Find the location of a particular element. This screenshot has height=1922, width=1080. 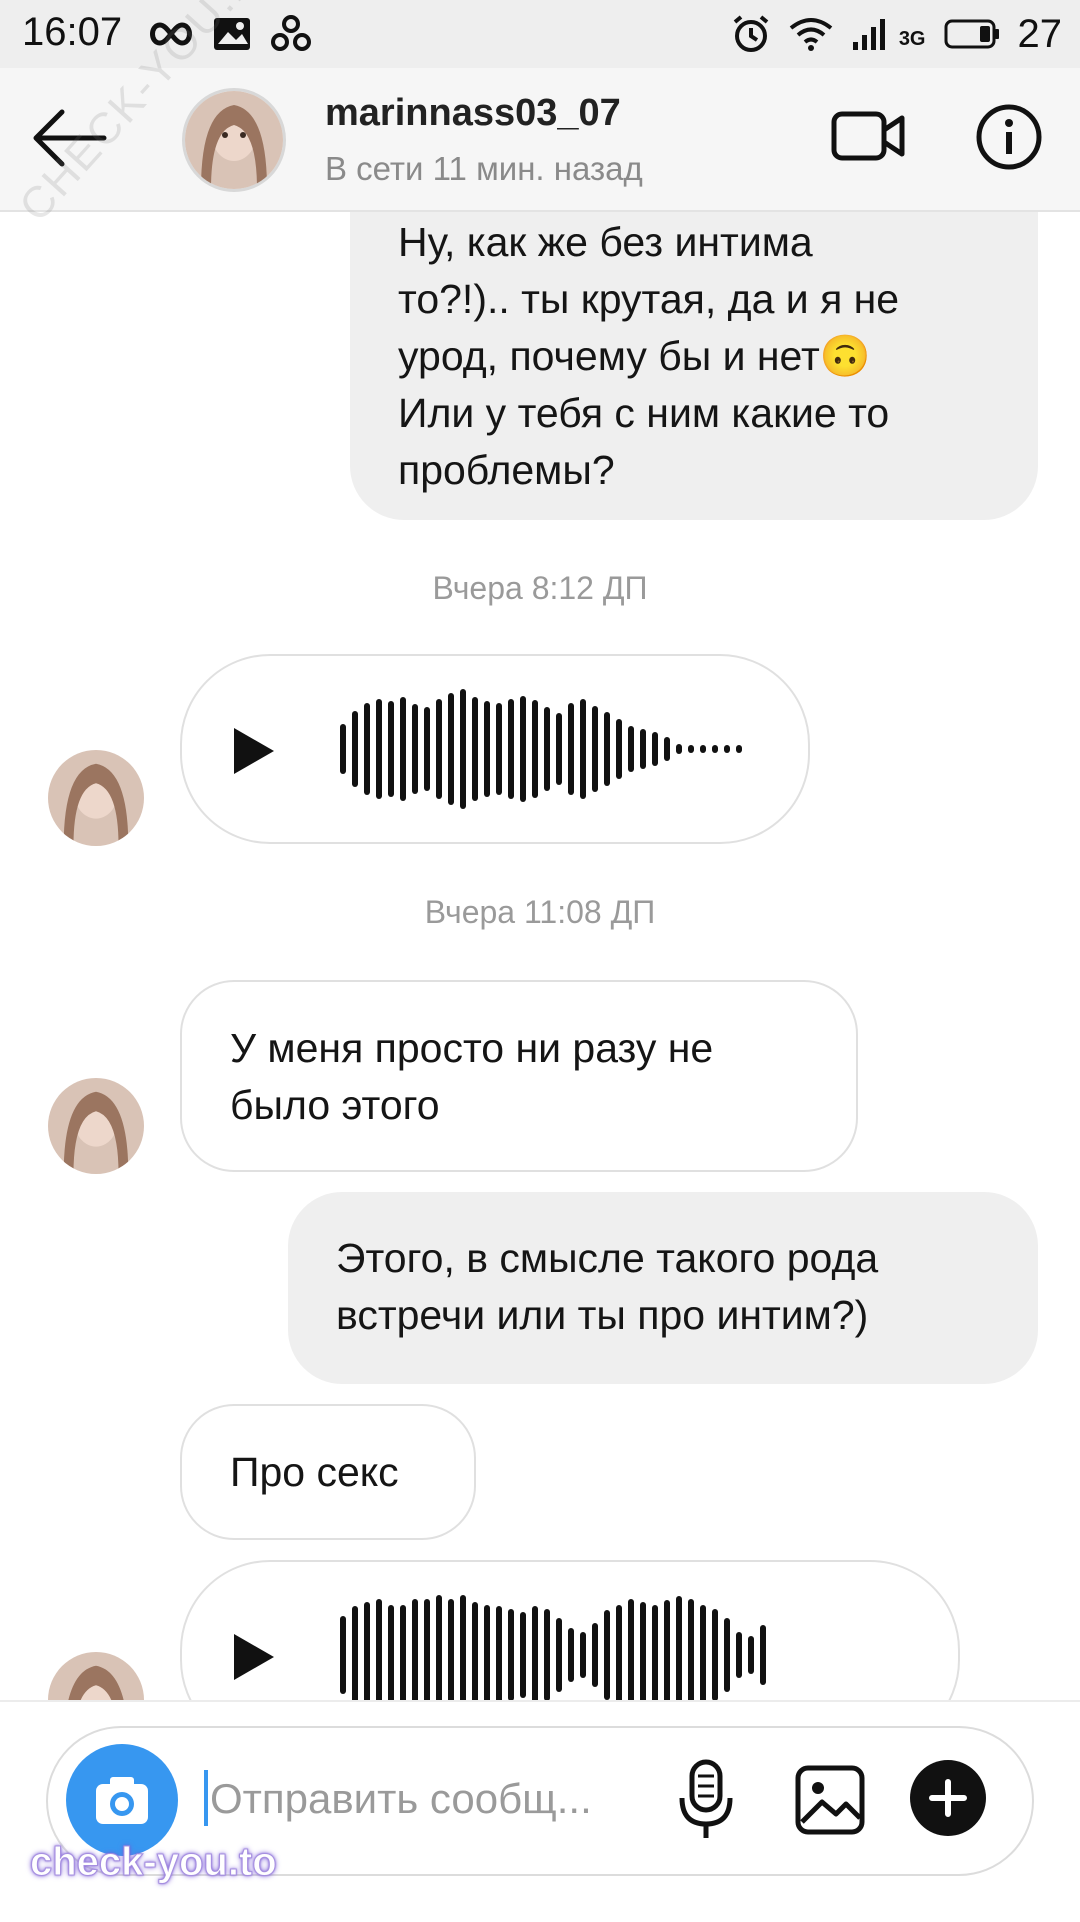

more-button is located at coordinates (948, 1798).